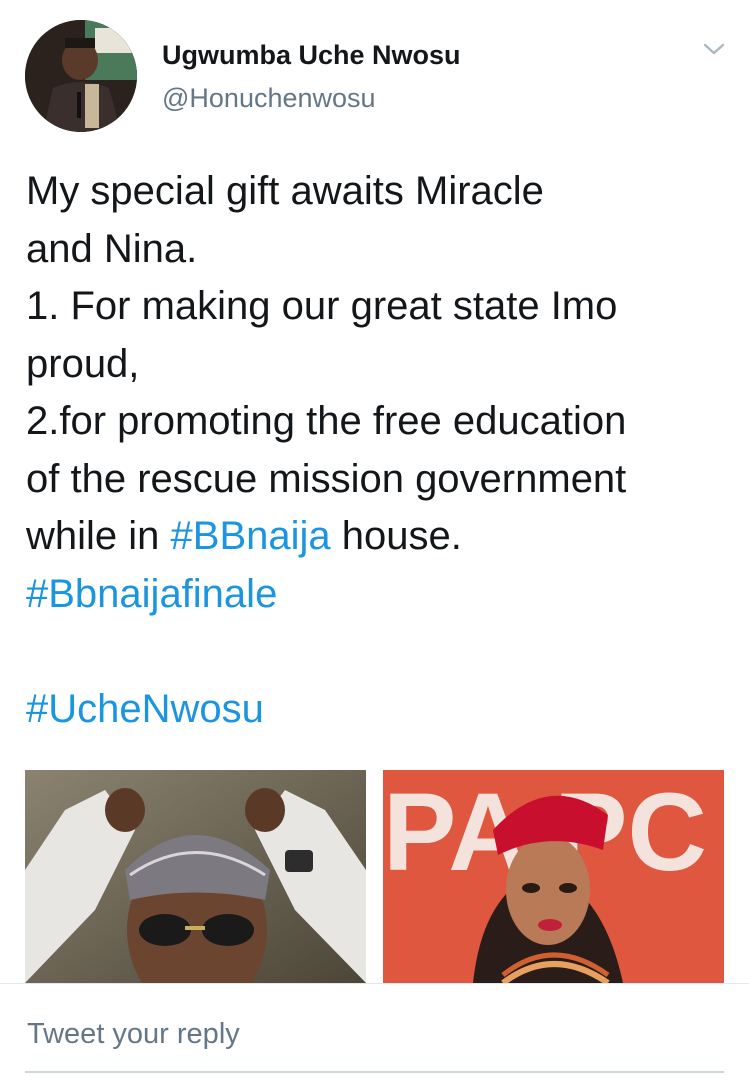 Image resolution: width=749 pixels, height=1081 pixels. What do you see at coordinates (112, 248) in the screenshot?
I see `tweet-text-segment: and Nina.` at bounding box center [112, 248].